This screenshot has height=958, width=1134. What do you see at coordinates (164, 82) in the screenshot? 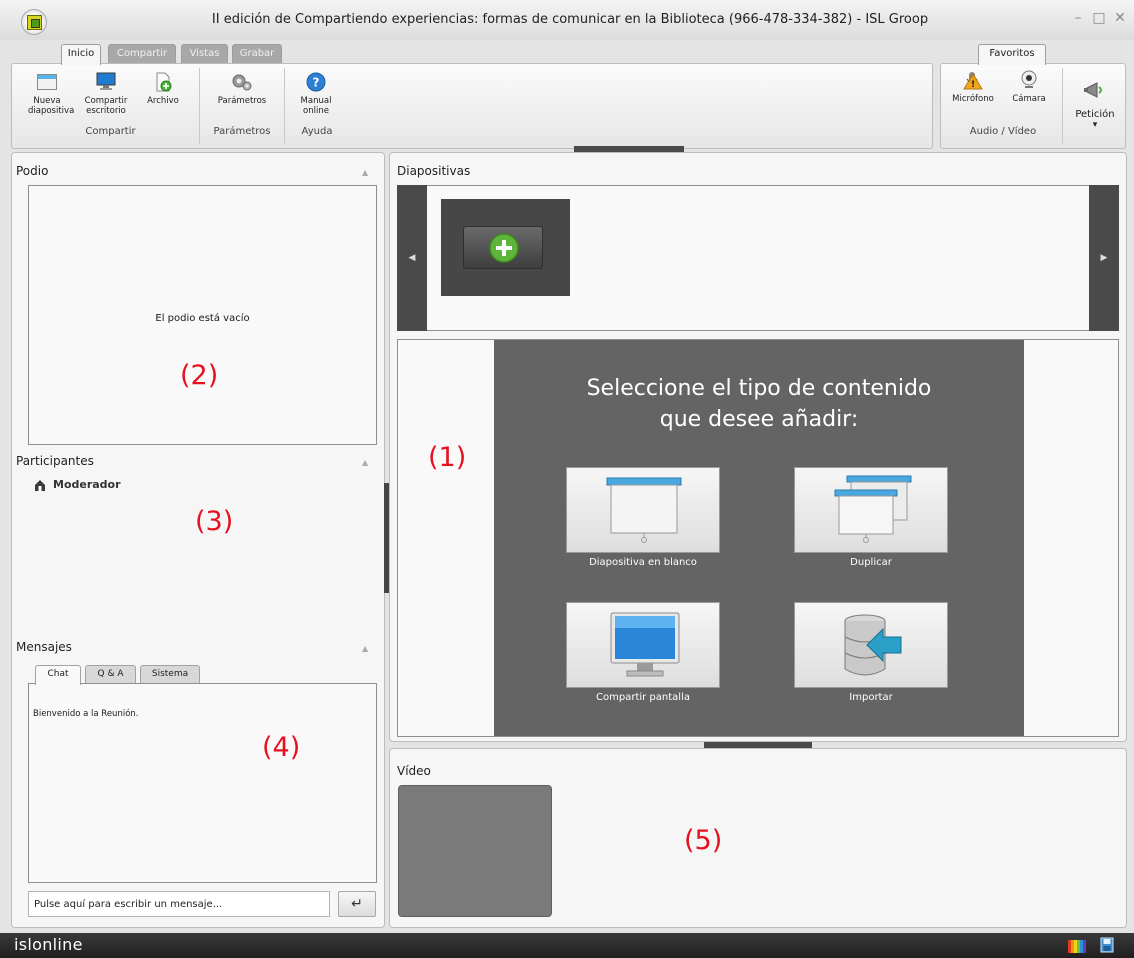
I see `file-add-icon` at bounding box center [164, 82].